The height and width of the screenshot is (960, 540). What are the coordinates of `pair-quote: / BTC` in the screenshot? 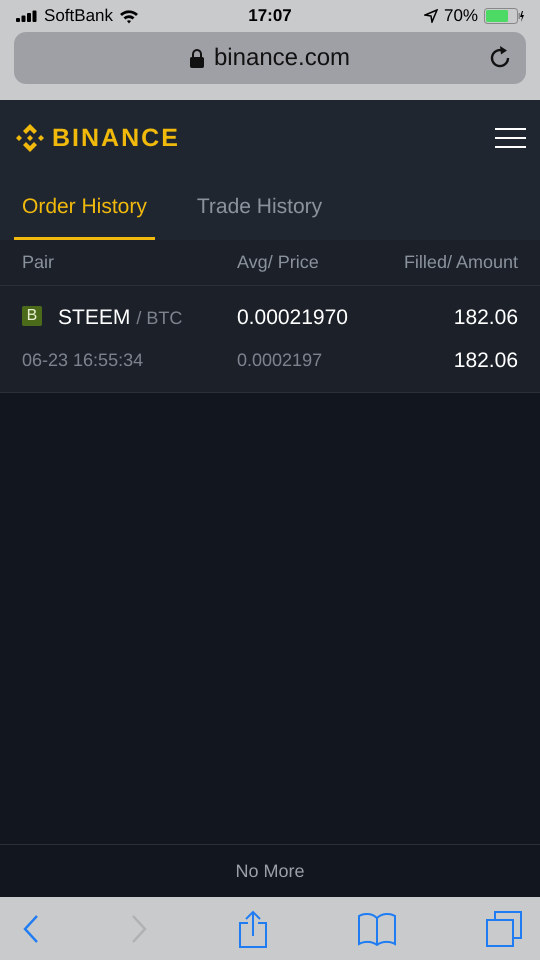 It's located at (159, 318).